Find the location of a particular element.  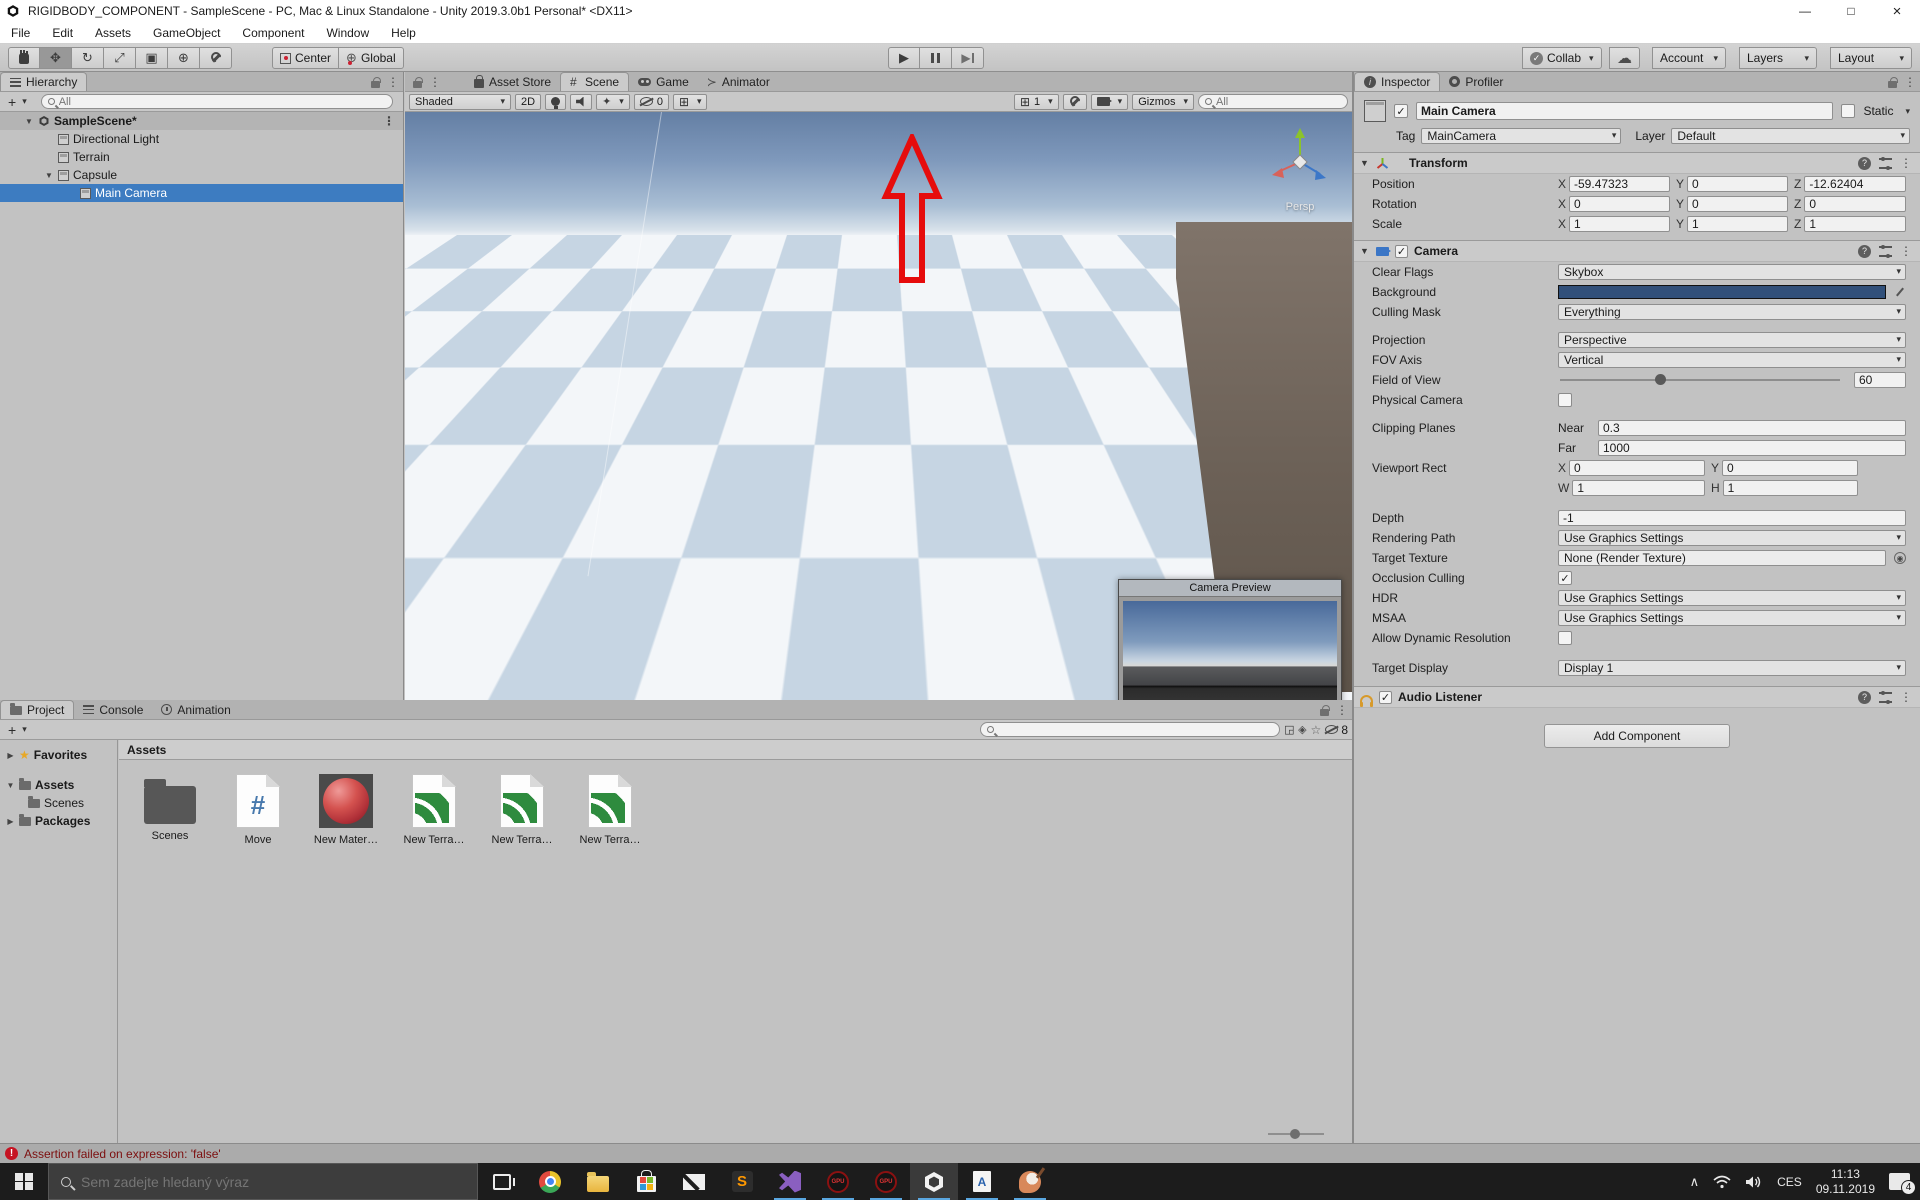

start-button is located at coordinates (24, 1181).